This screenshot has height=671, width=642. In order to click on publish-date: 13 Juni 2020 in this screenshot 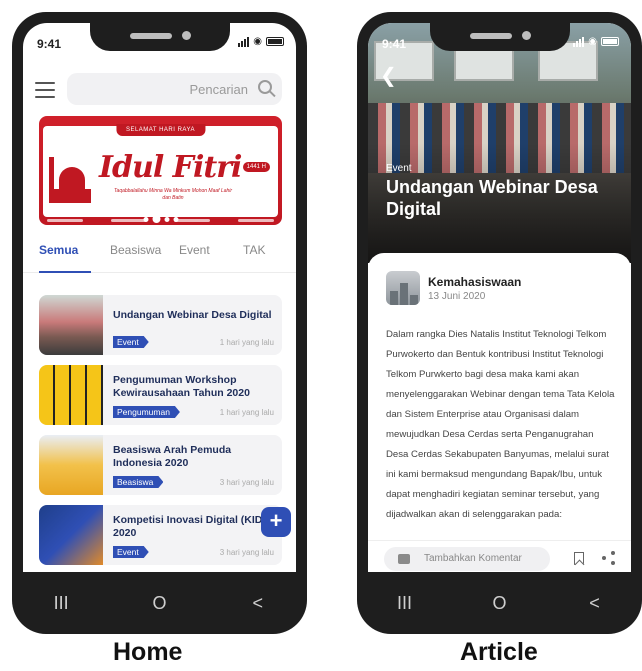, I will do `click(457, 296)`.